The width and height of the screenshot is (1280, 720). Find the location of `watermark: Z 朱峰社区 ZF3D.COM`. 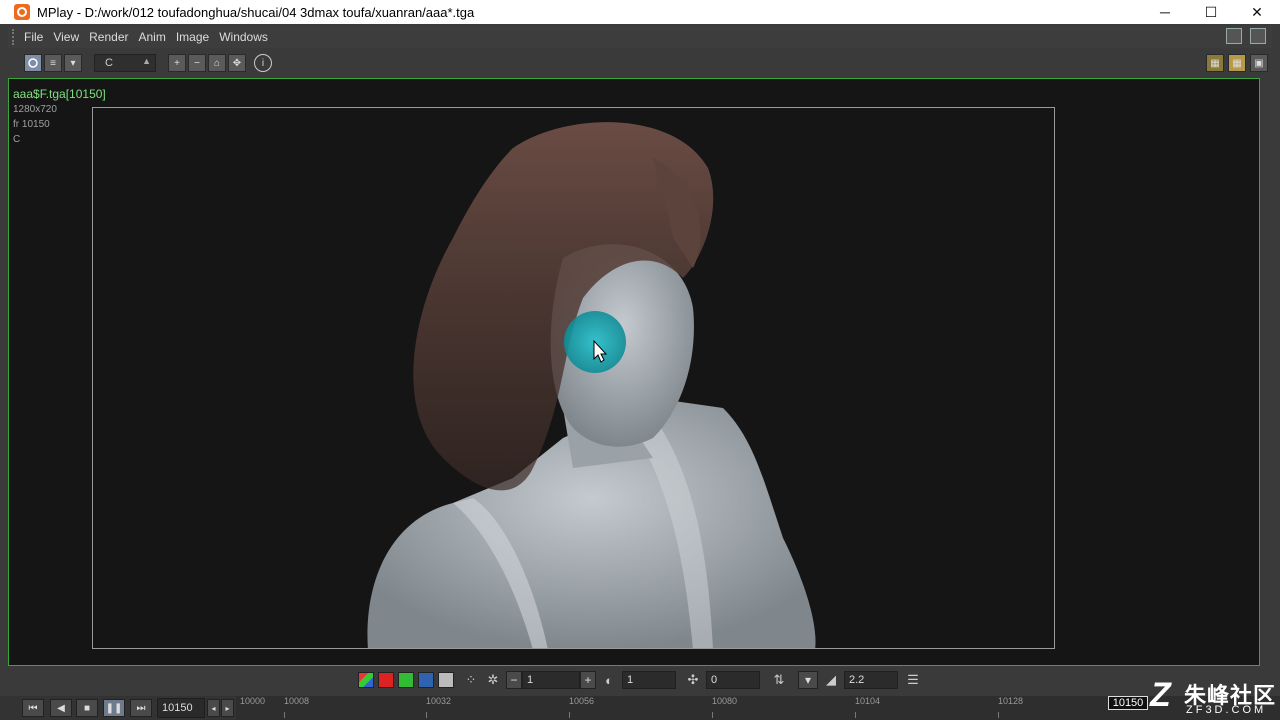

watermark: Z 朱峰社区 ZF3D.COM is located at coordinates (1215, 698).